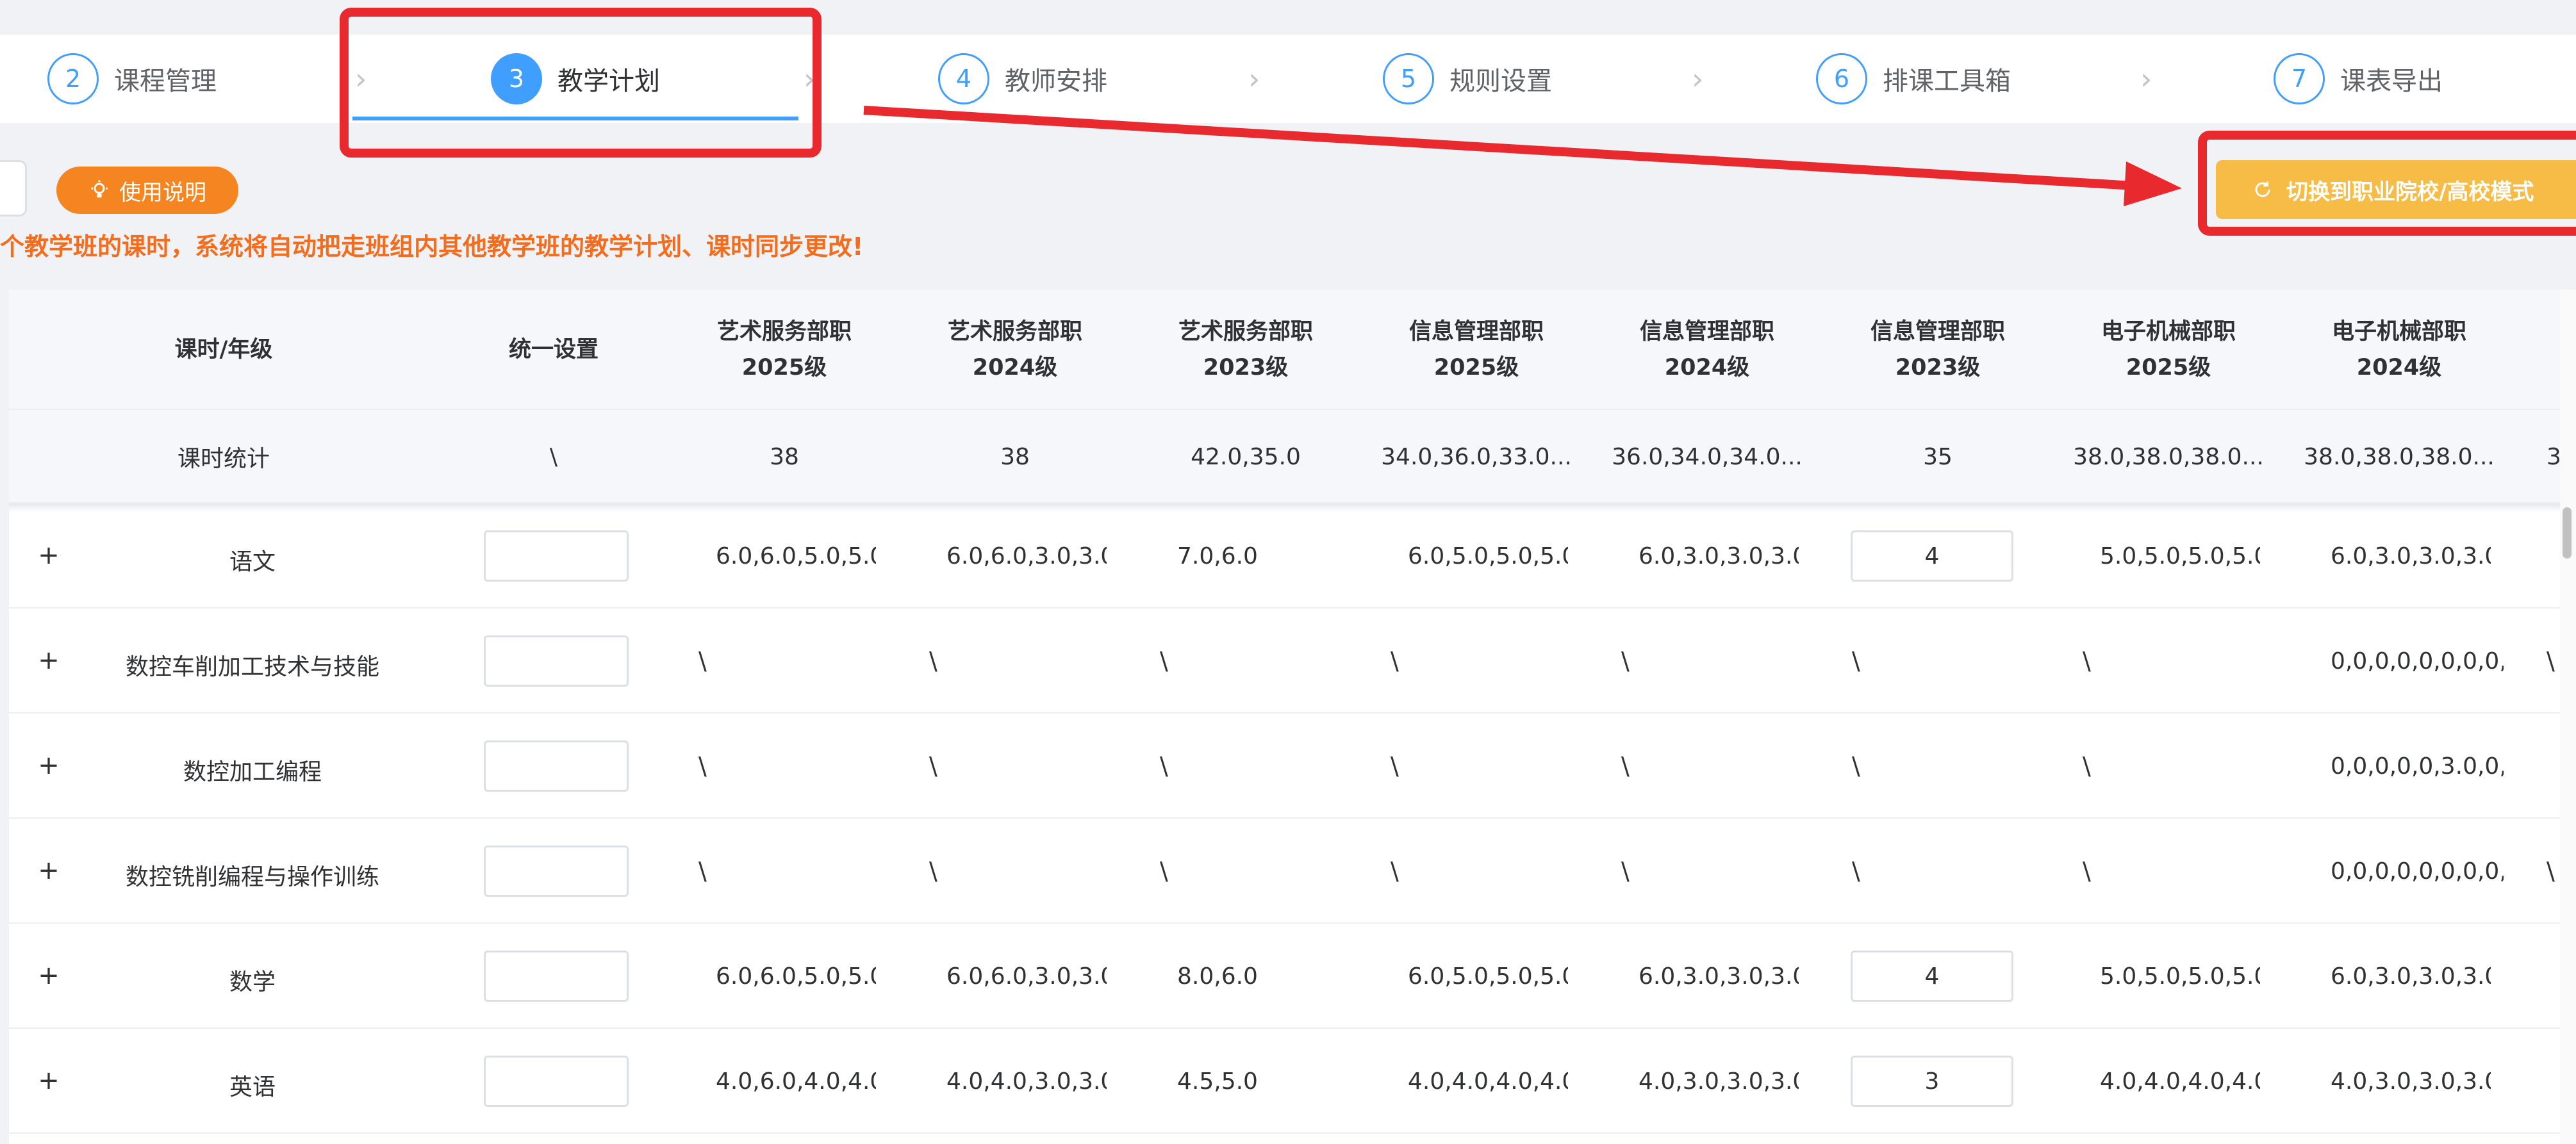 Image resolution: width=2576 pixels, height=1144 pixels. I want to click on subject-name: 英语, so click(252, 1087).